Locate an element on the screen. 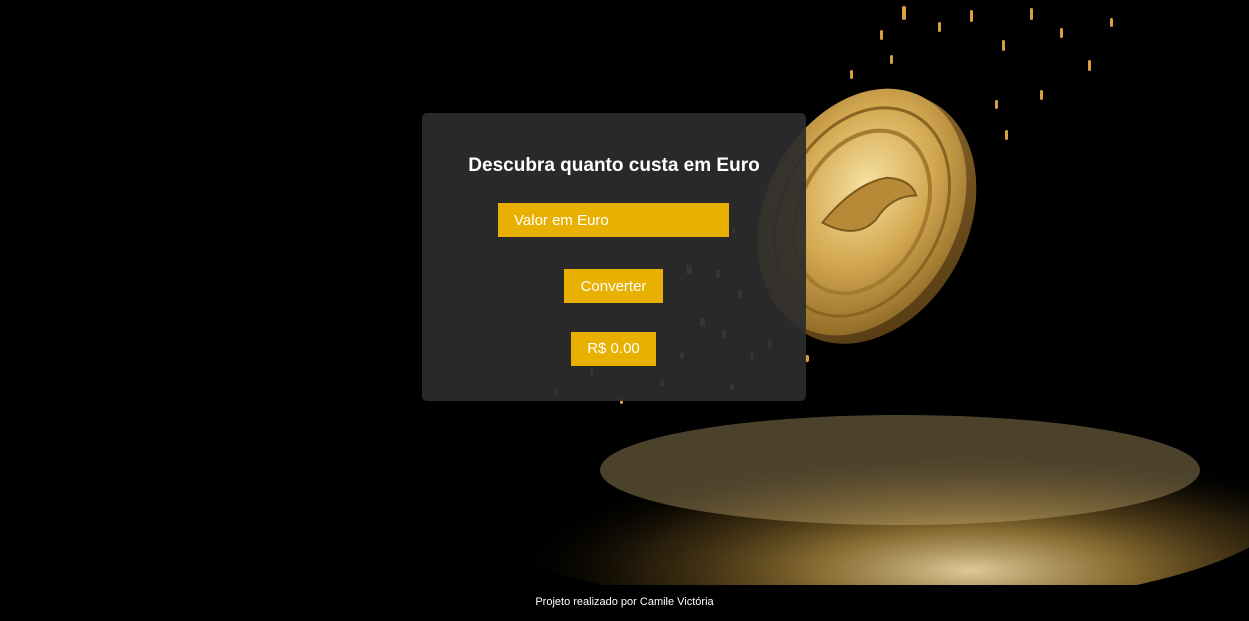 Image resolution: width=1249 pixels, height=621 pixels. converter-title: Descubra quanto custa em Euro is located at coordinates (614, 165).